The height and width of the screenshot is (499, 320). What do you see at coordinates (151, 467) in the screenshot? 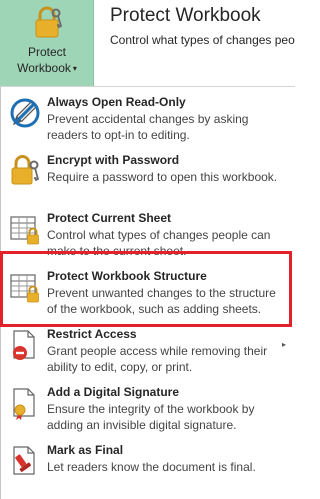
I see `menu-item-description: Let readers know the document is final.` at bounding box center [151, 467].